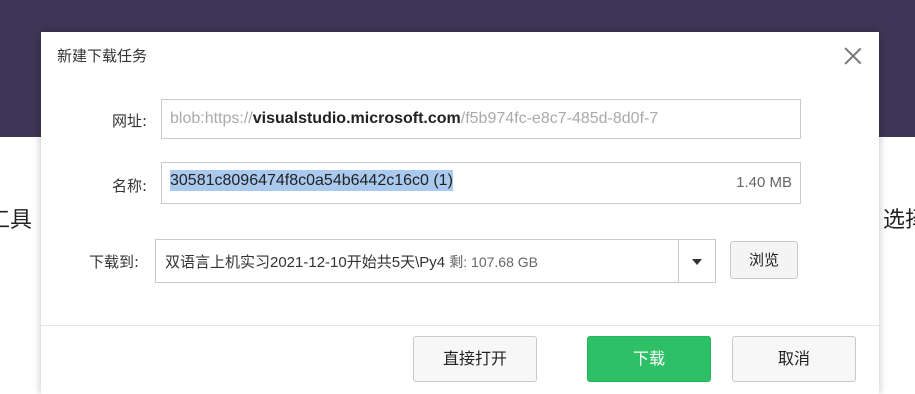 This screenshot has width=915, height=394. What do you see at coordinates (16, 220) in the screenshot?
I see `background-text-left: 工具` at bounding box center [16, 220].